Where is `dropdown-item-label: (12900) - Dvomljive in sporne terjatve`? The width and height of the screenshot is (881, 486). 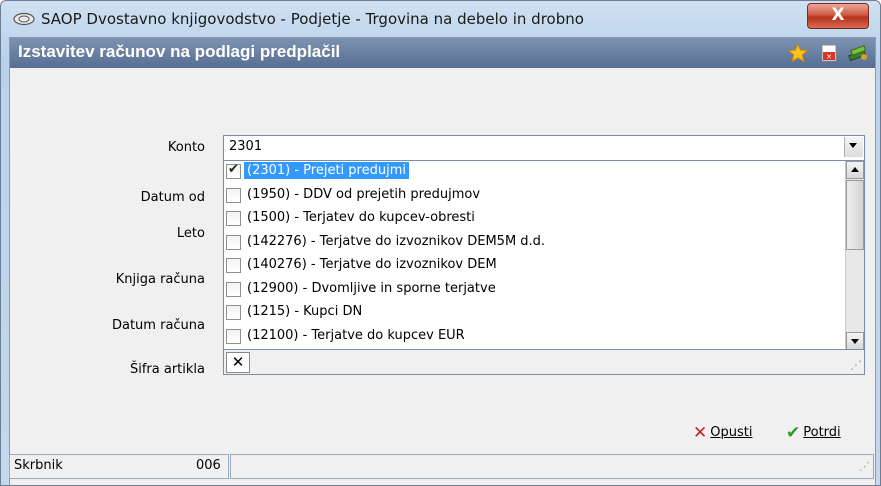 dropdown-item-label: (12900) - Dvomljive in sporne terjatve is located at coordinates (371, 288).